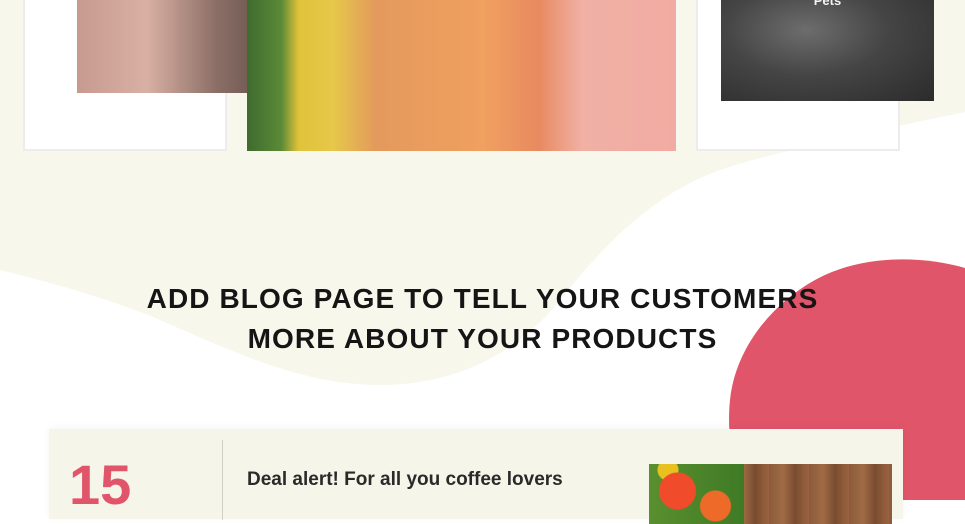 This screenshot has height=524, width=965. Describe the element at coordinates (405, 480) in the screenshot. I see `blog-post-title: Deal alert! For all you coffee lovers` at that location.